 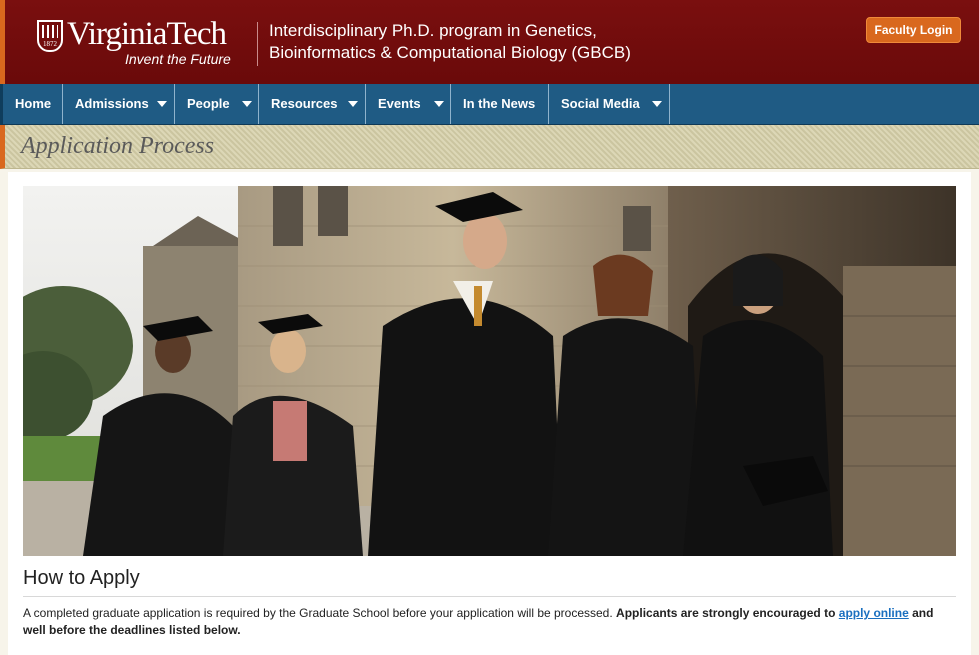 I want to click on nav-item-label: Events, so click(x=399, y=103).